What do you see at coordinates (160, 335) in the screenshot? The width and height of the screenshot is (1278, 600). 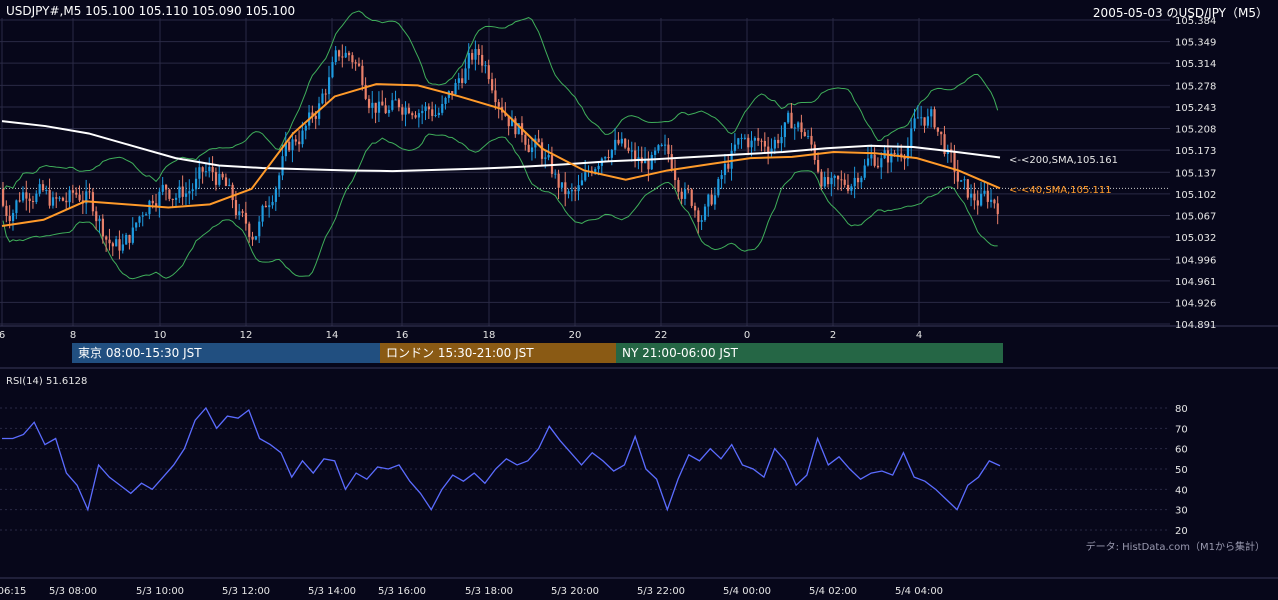 I see `time-tick-label: 10` at bounding box center [160, 335].